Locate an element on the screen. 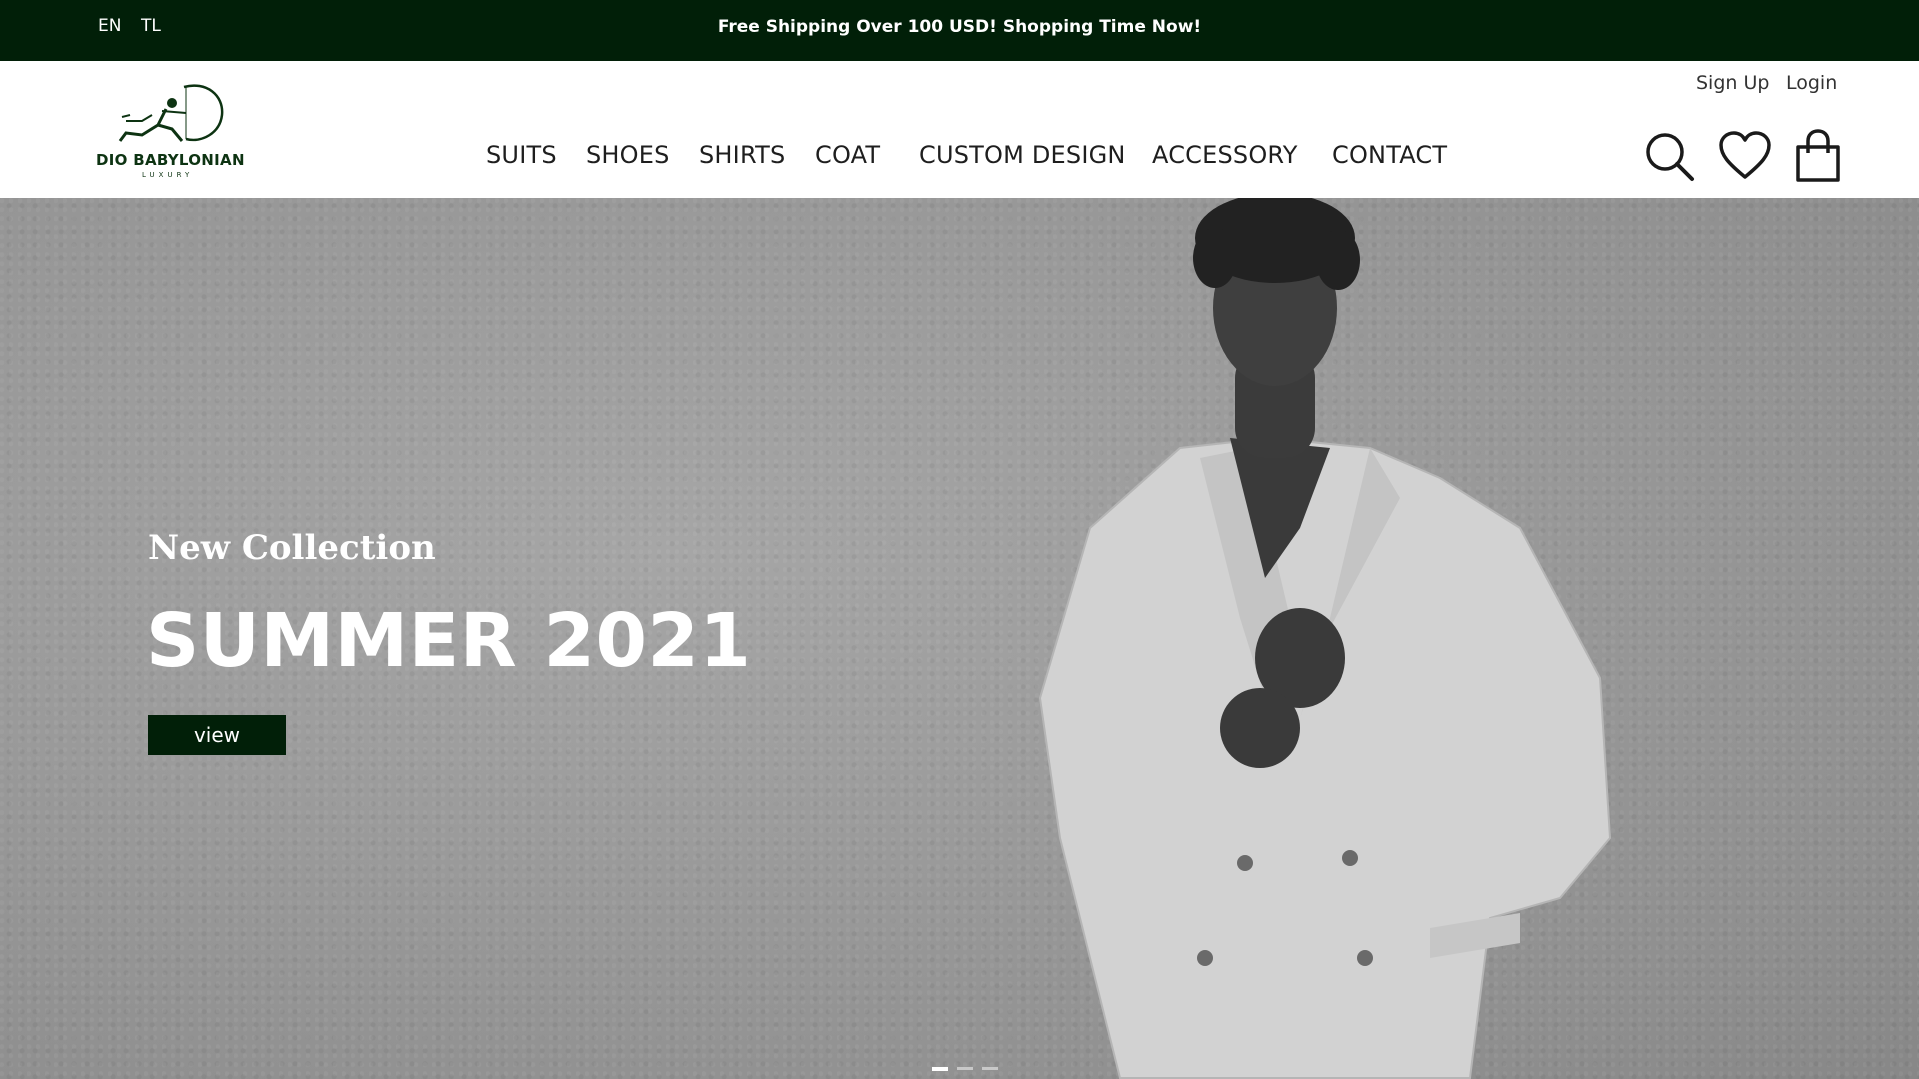  hero-title: SUMMER 2021 is located at coordinates (449, 641).